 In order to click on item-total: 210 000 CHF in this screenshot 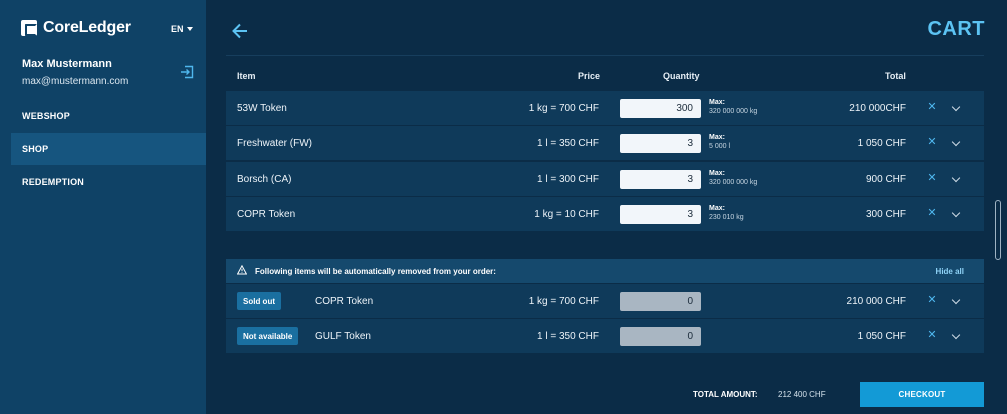, I will do `click(876, 301)`.